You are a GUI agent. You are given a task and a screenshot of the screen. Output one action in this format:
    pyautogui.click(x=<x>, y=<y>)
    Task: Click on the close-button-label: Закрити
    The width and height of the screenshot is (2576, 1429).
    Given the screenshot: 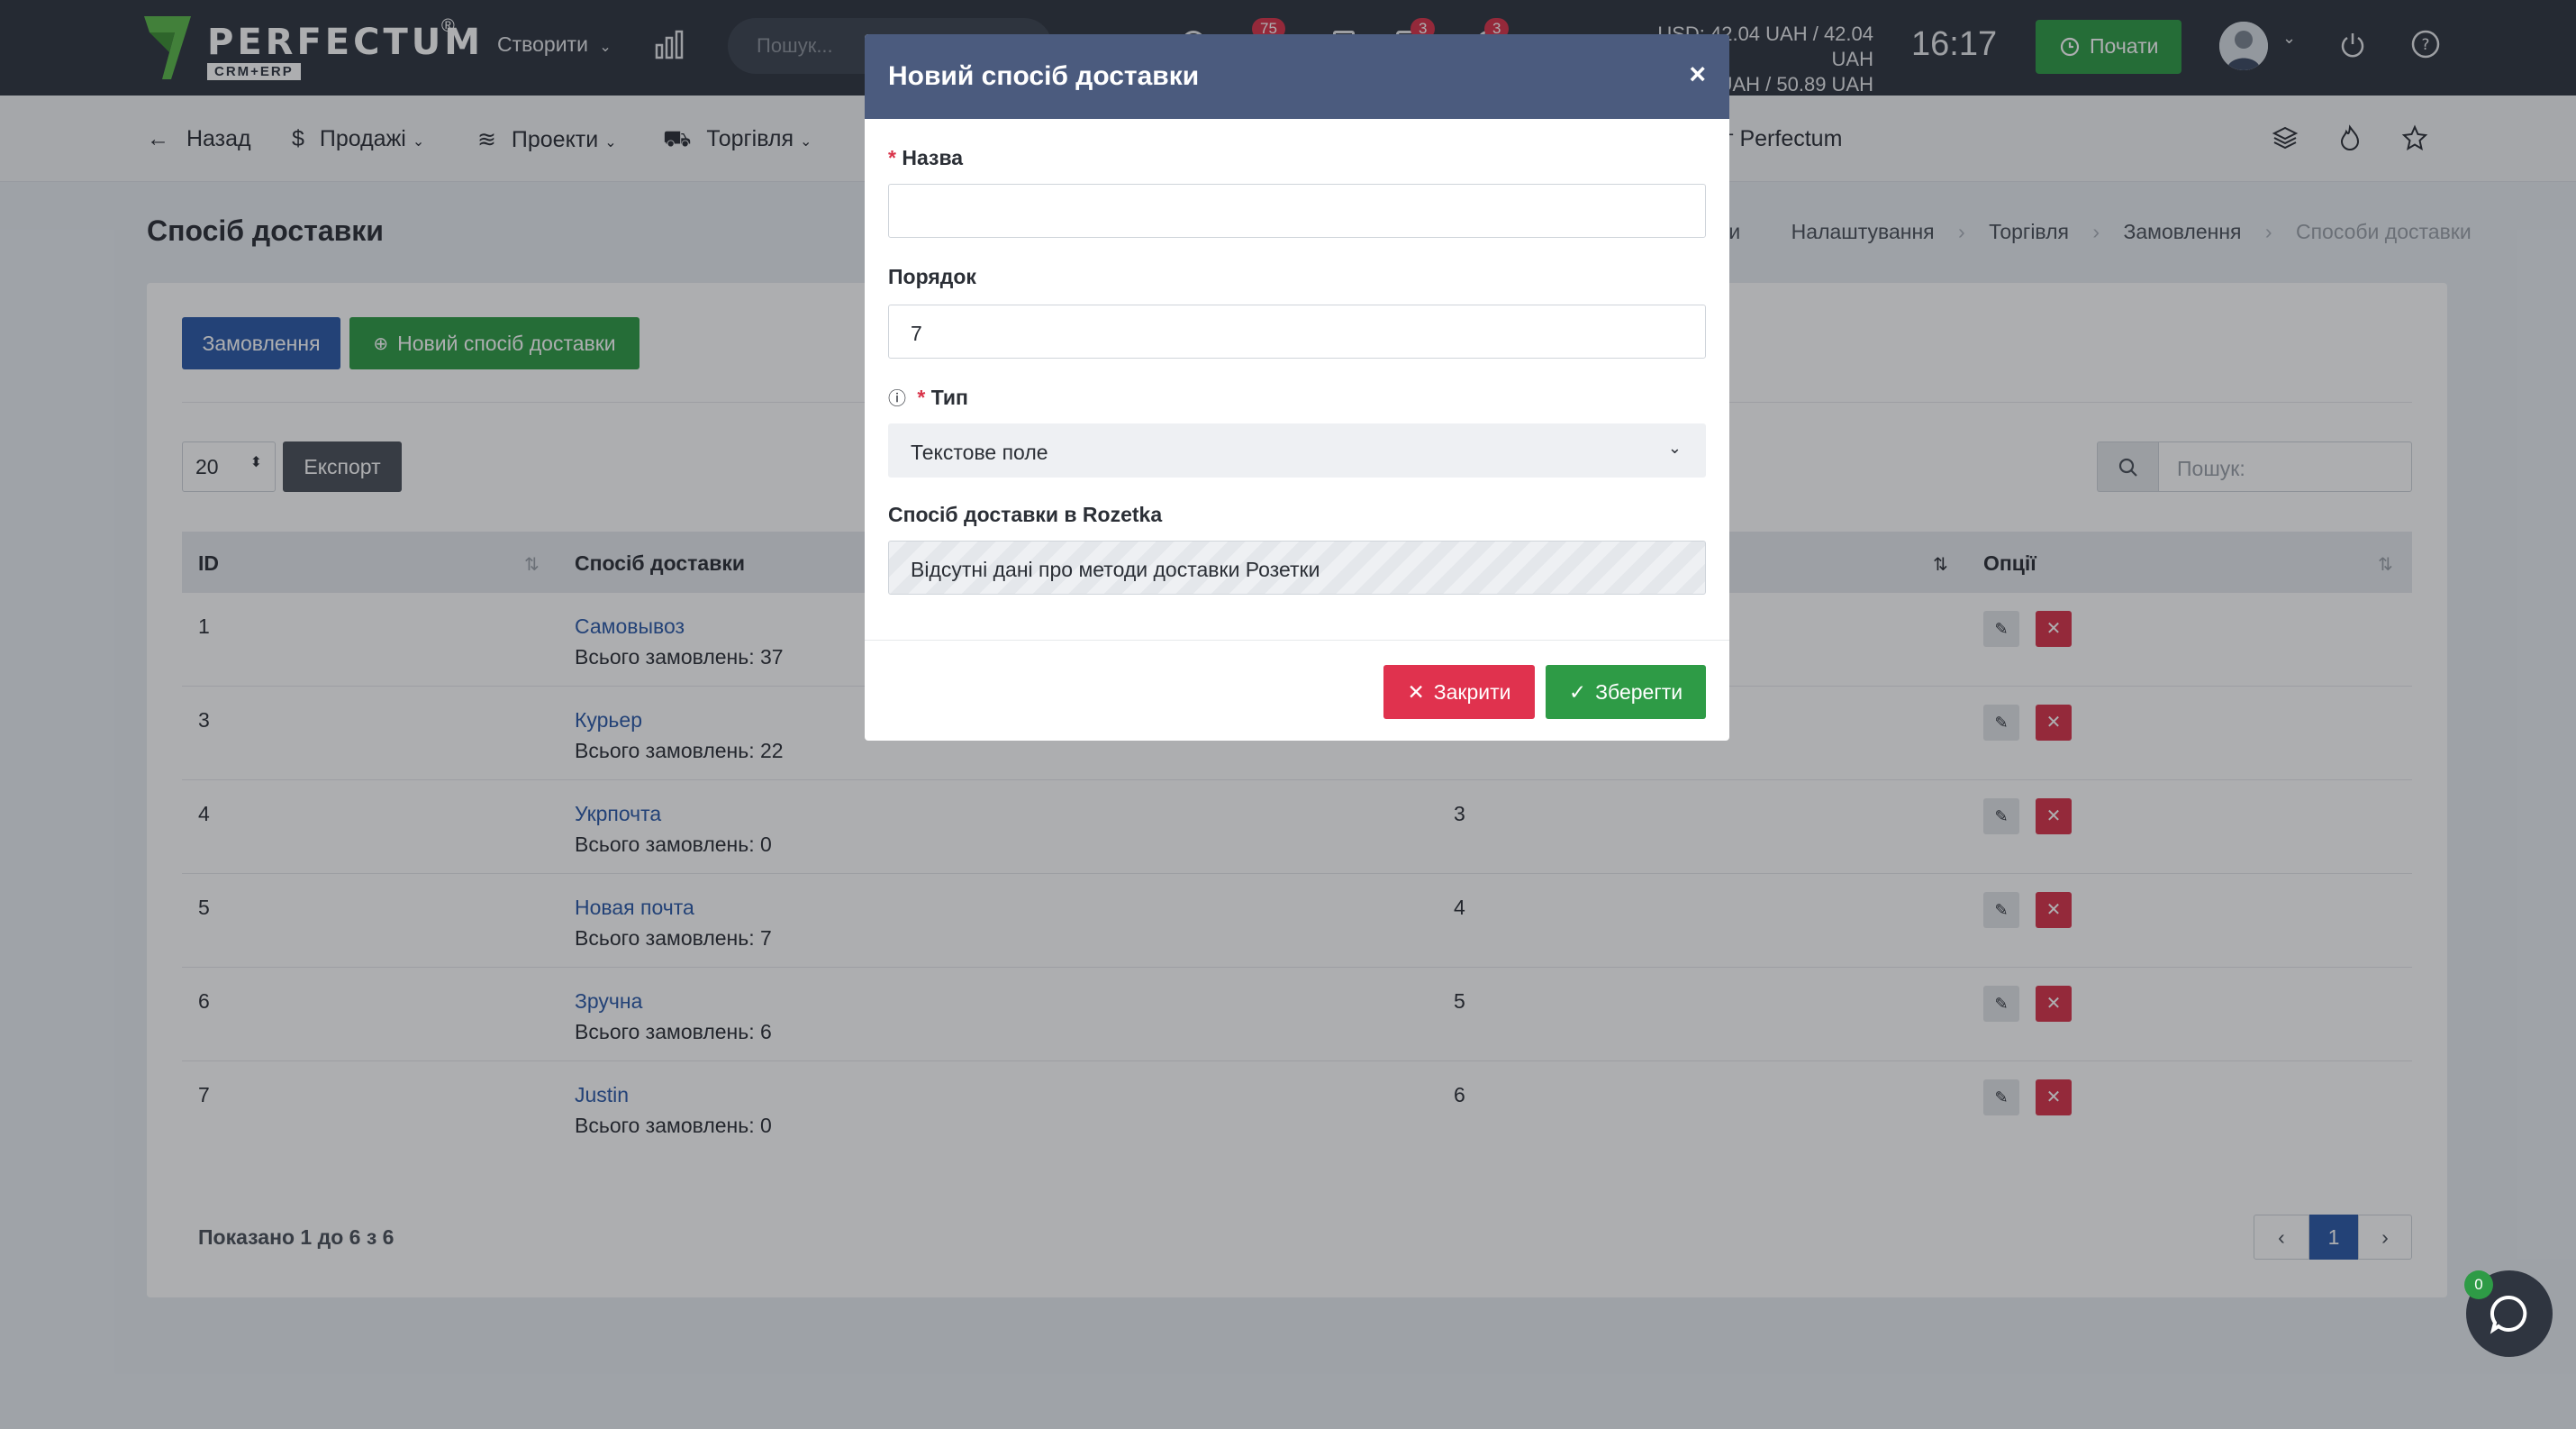 What is the action you would take?
    pyautogui.click(x=1472, y=691)
    